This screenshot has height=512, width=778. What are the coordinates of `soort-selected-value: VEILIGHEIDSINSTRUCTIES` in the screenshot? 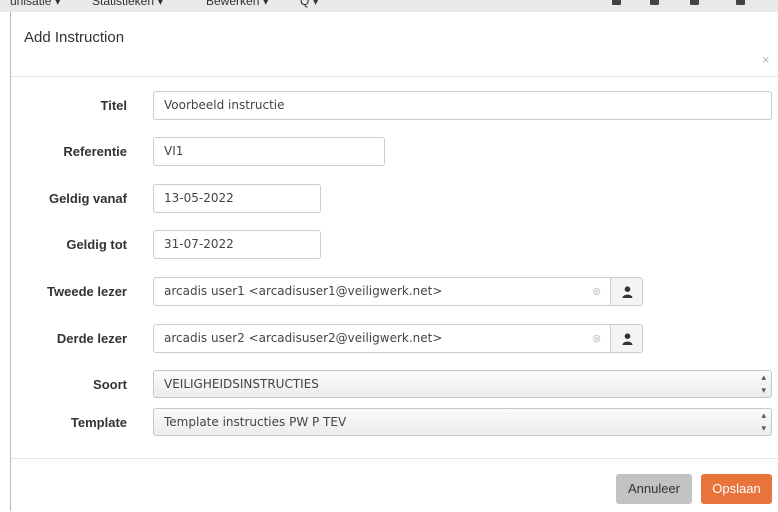 It's located at (241, 384).